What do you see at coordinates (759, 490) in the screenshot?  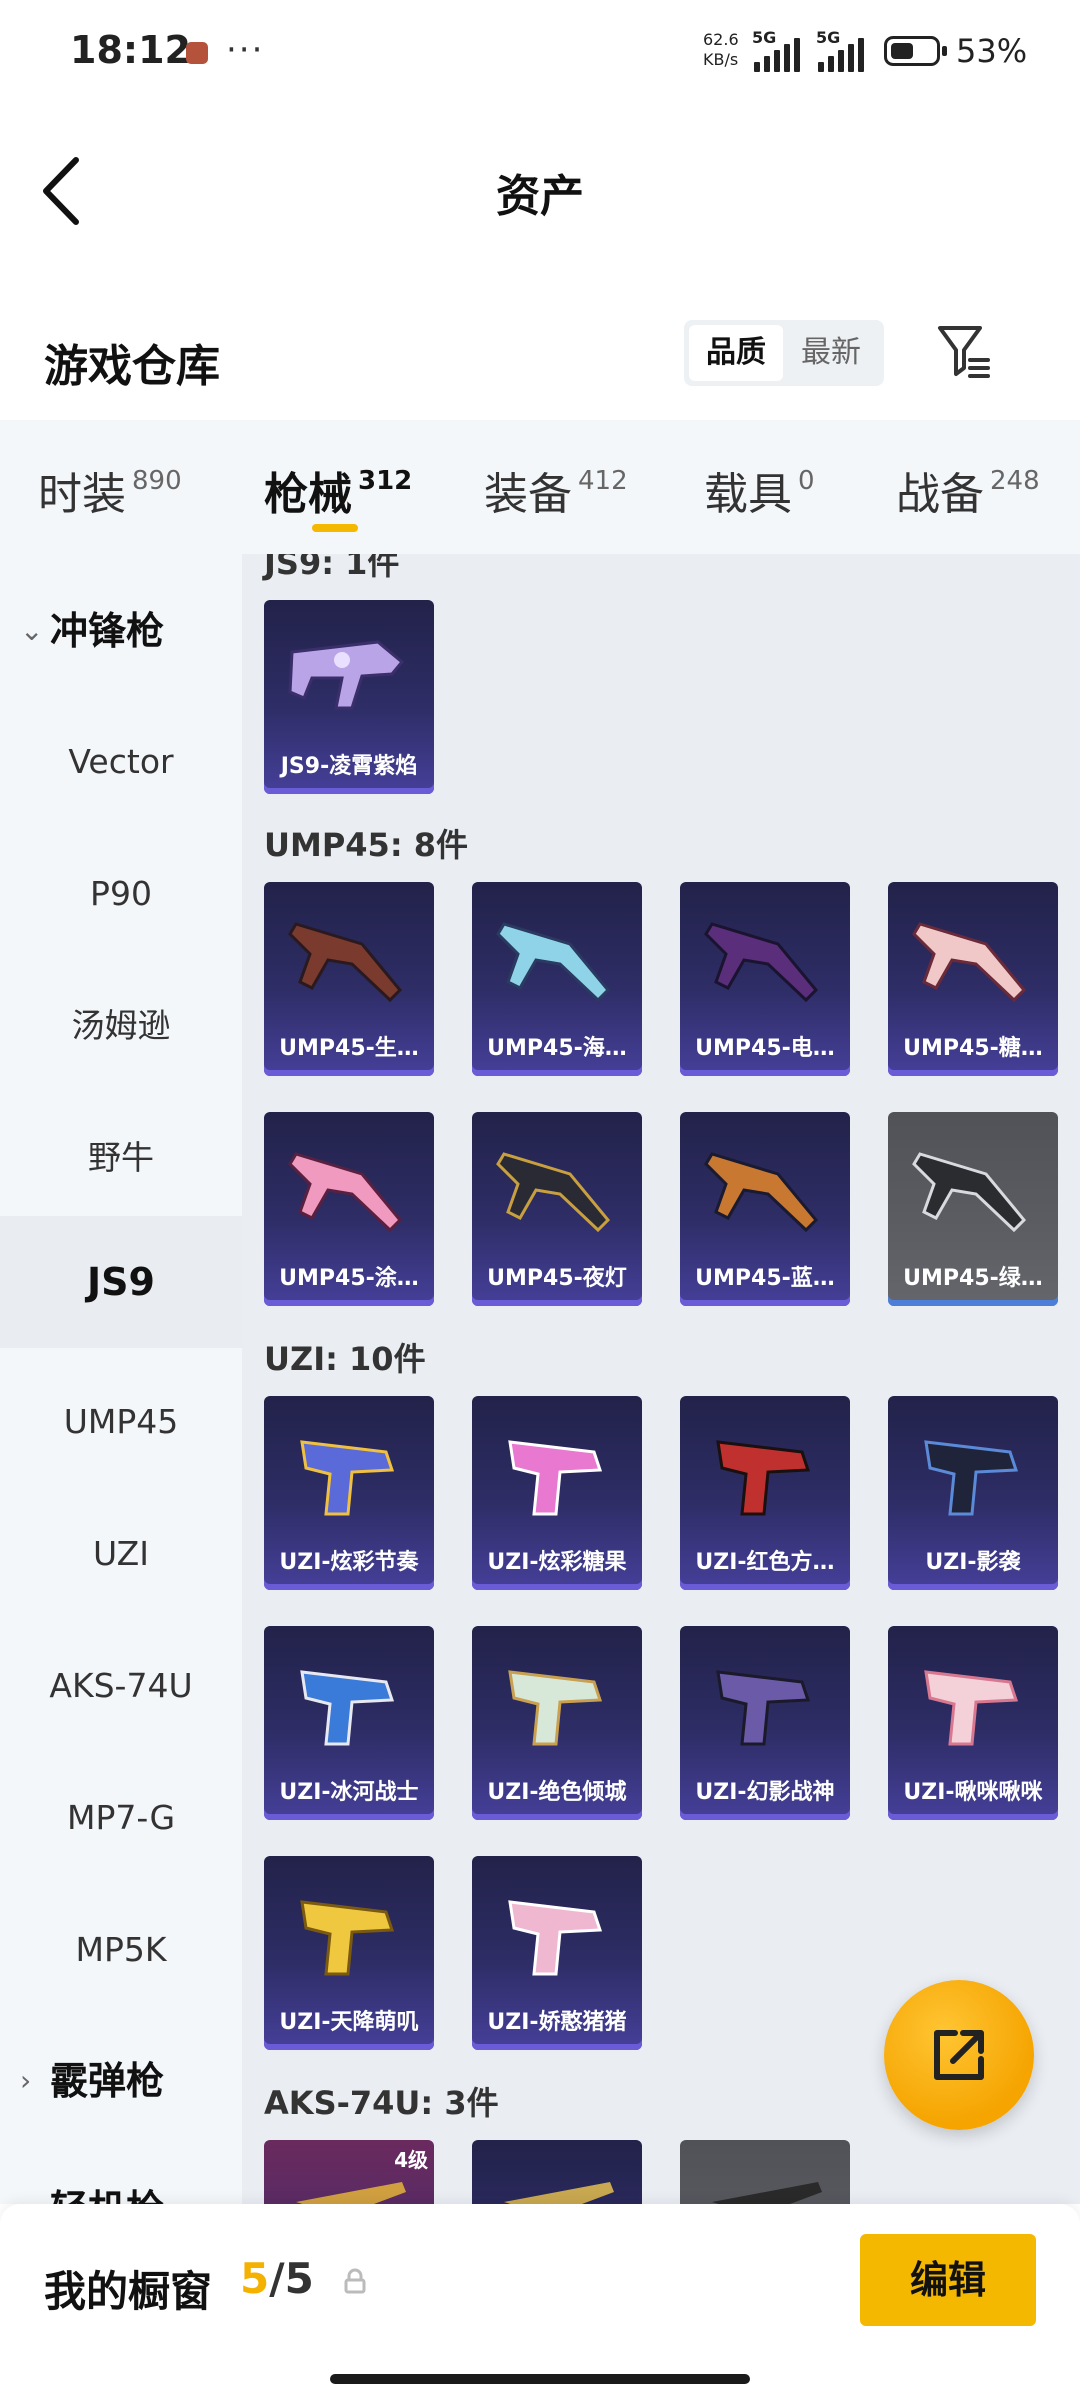 I see `tab-vehicles: 载具 0` at bounding box center [759, 490].